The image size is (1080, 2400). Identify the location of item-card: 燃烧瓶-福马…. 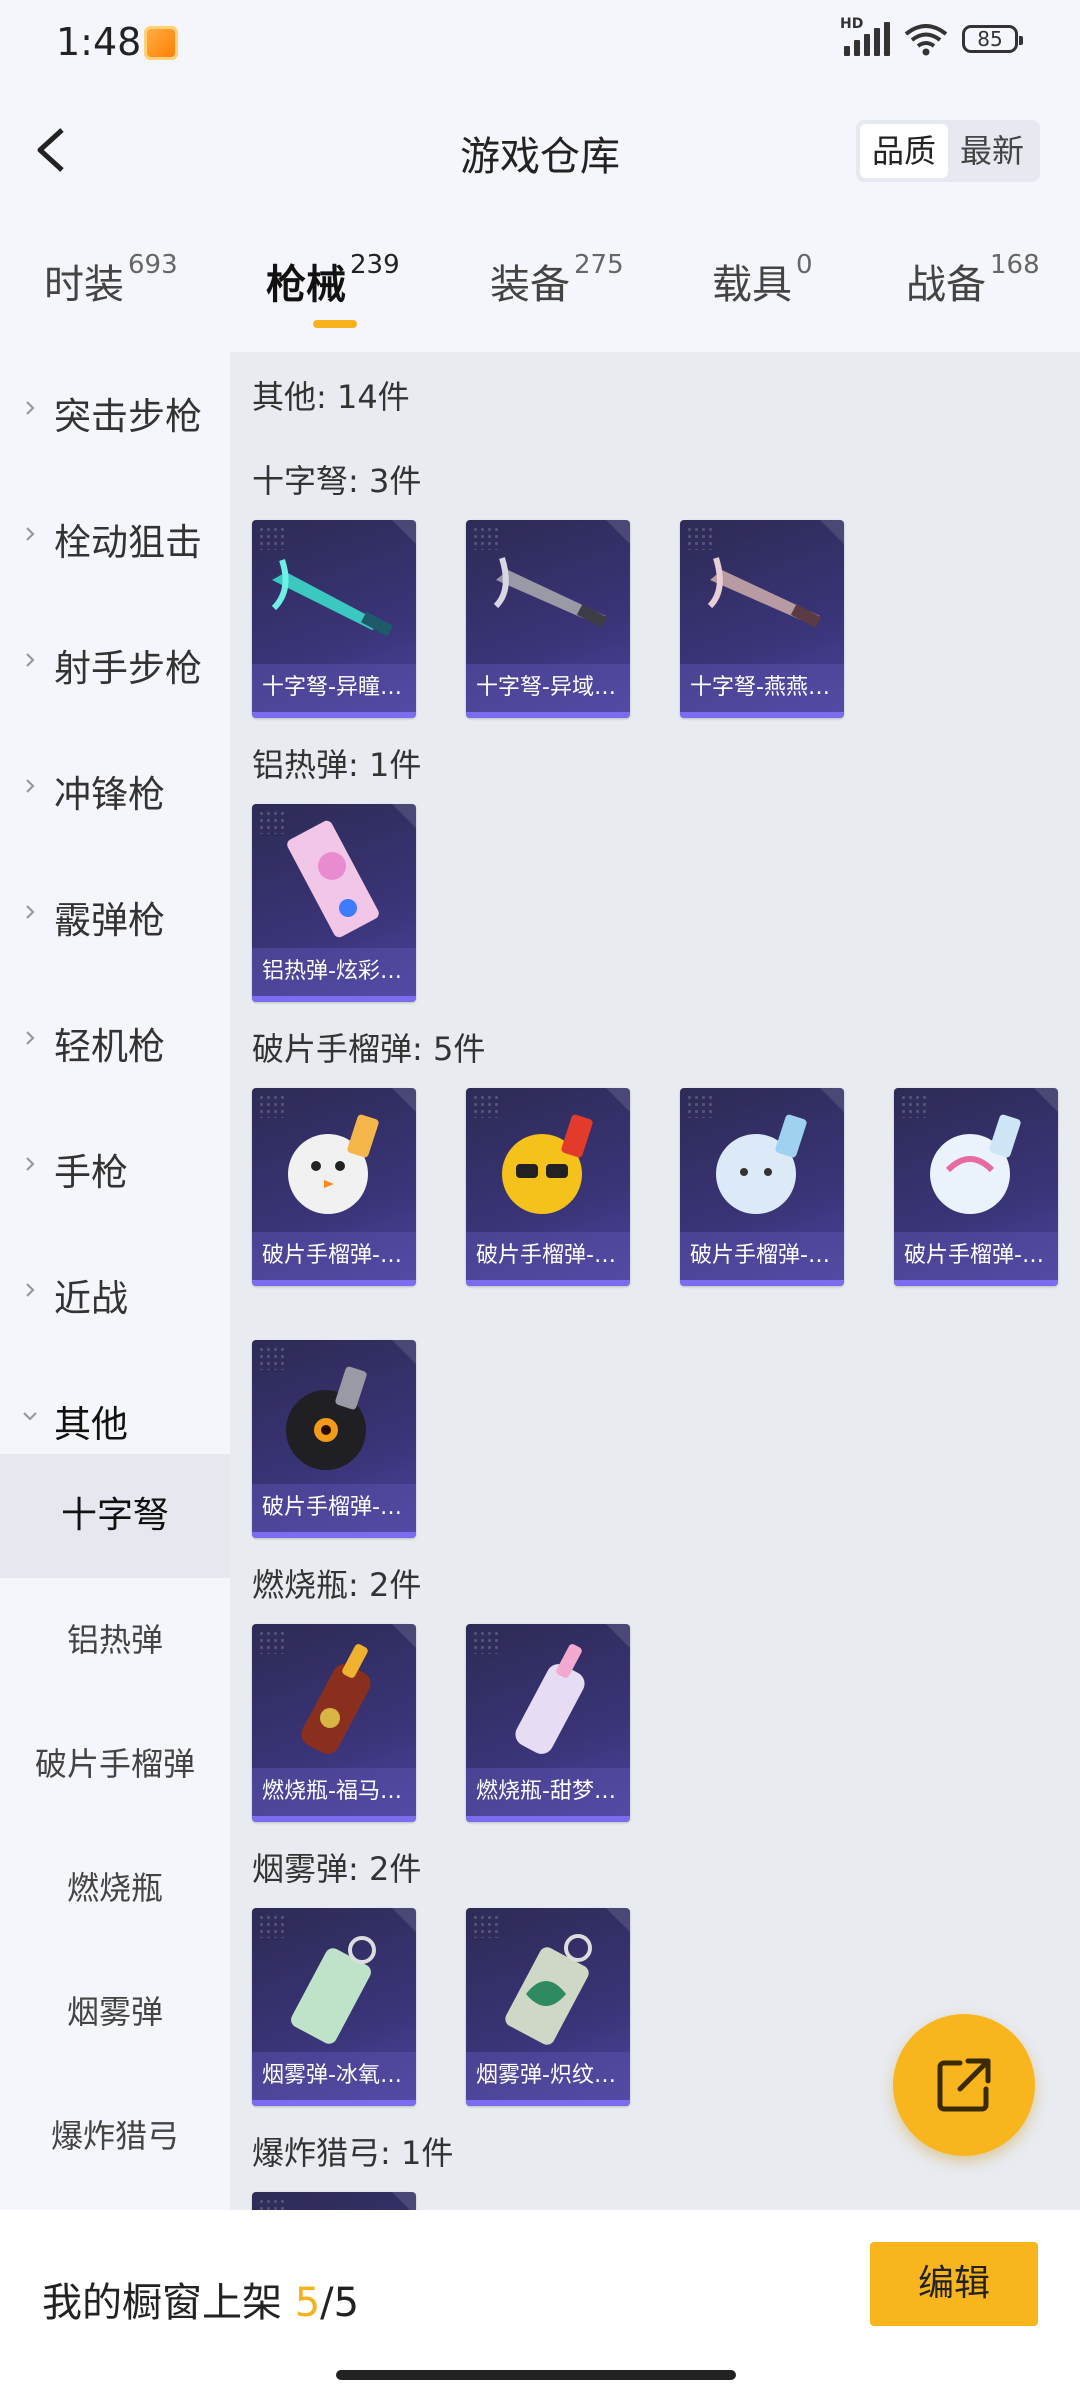
(334, 1723).